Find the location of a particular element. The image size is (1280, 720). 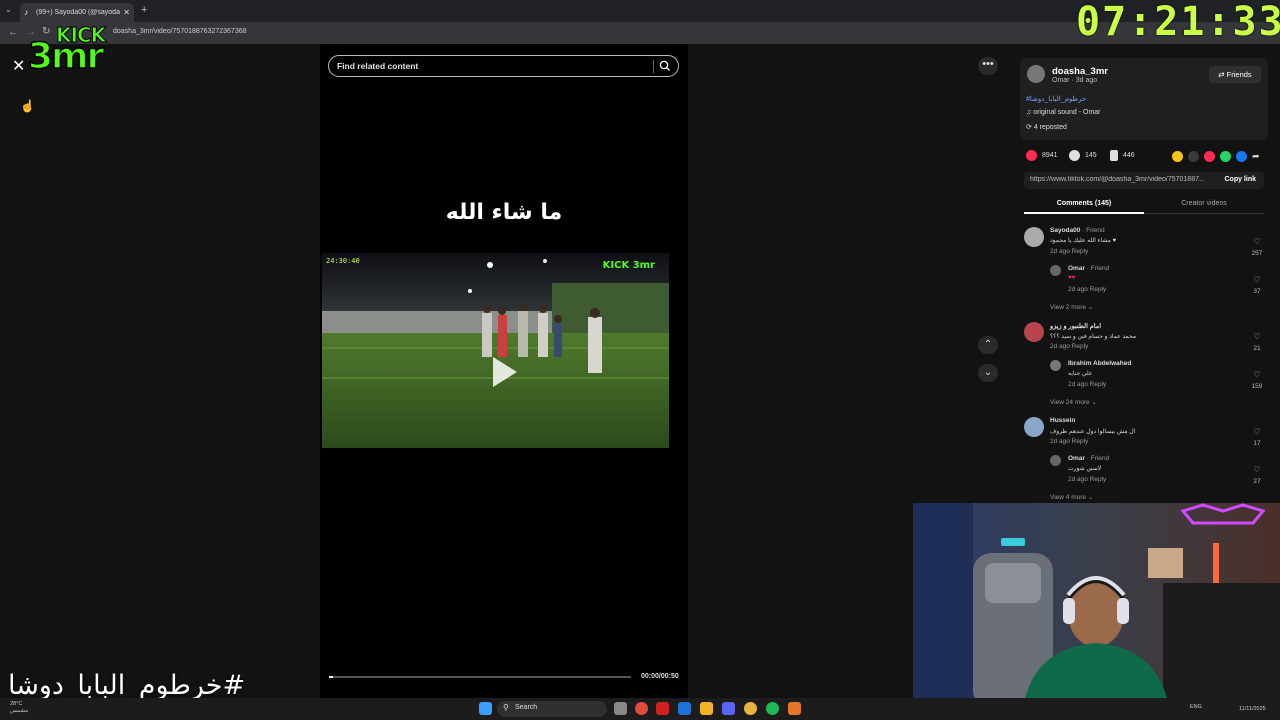

like-stat: 8941 is located at coordinates (1042, 155).